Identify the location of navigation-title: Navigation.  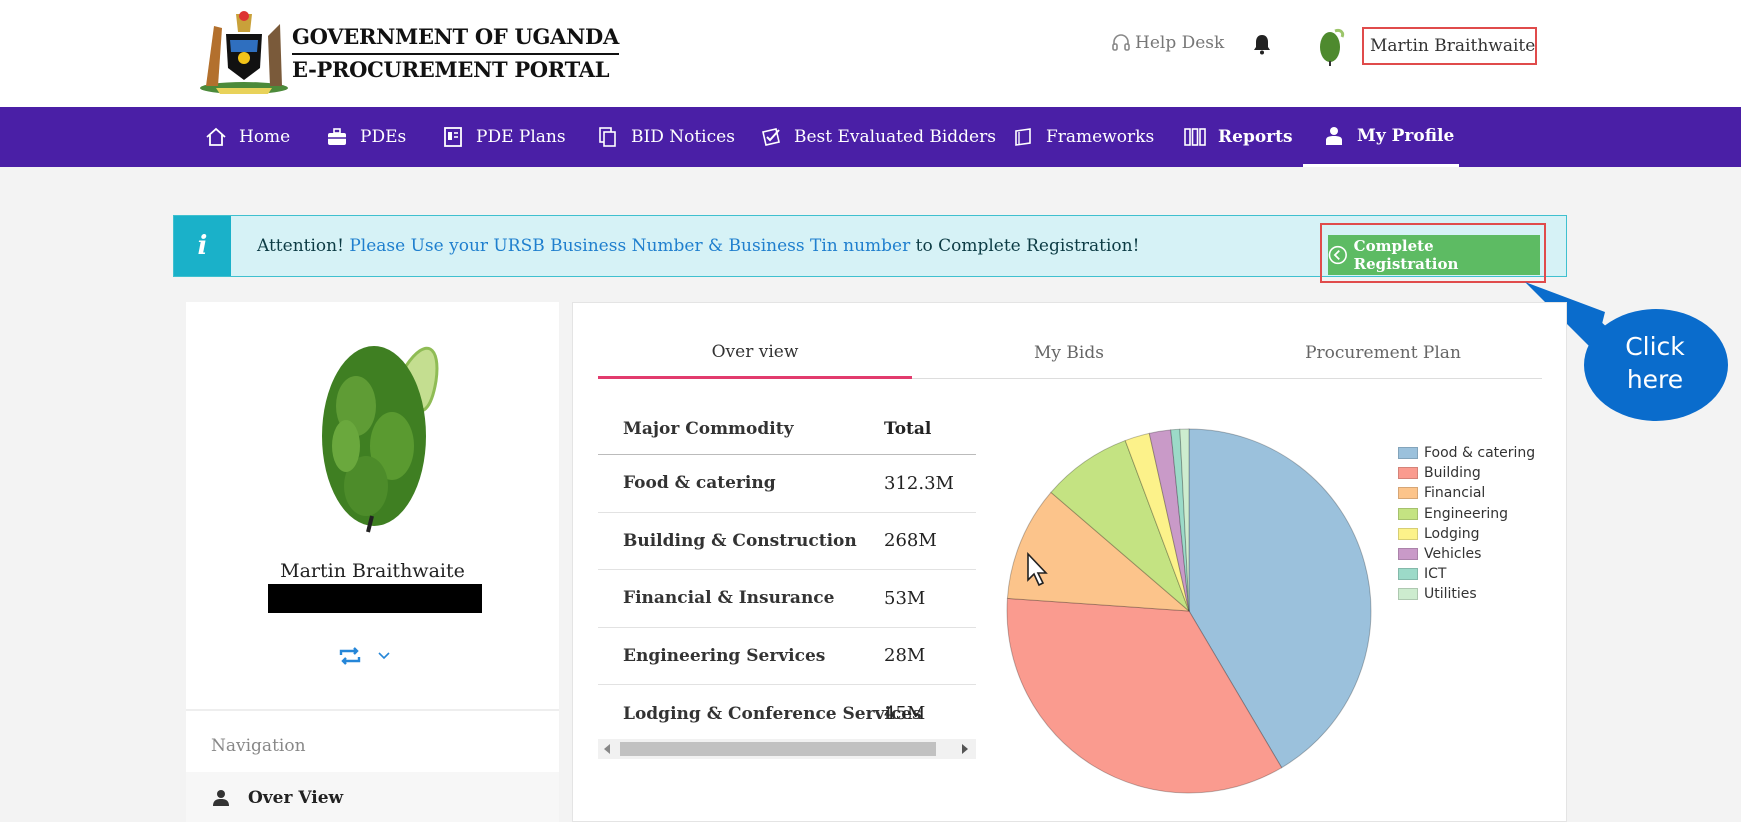
(258, 746).